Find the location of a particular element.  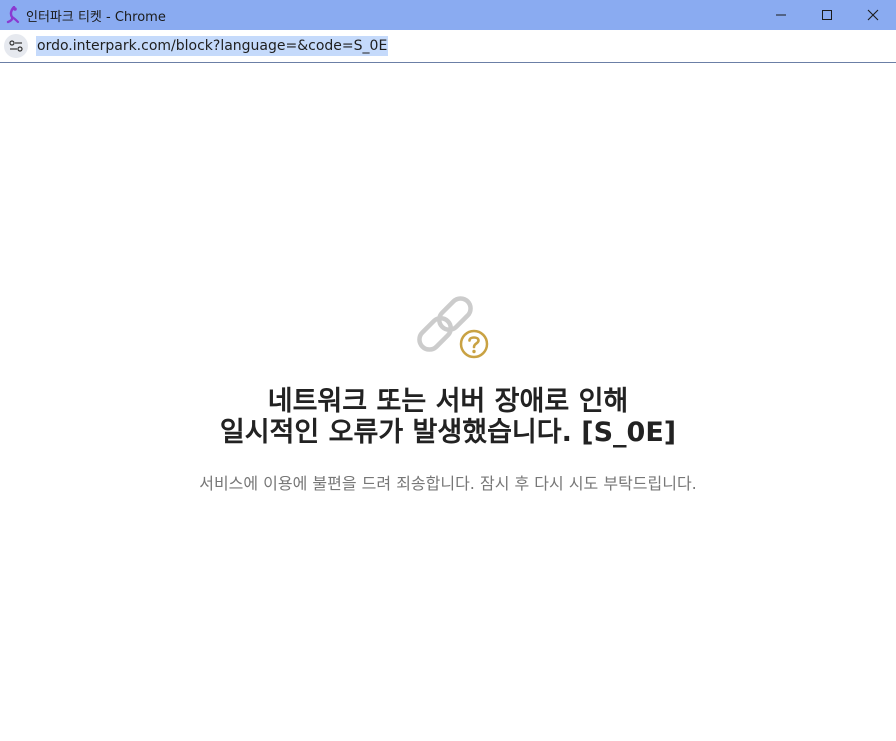

broken-link-question-icon is located at coordinates (448, 325).